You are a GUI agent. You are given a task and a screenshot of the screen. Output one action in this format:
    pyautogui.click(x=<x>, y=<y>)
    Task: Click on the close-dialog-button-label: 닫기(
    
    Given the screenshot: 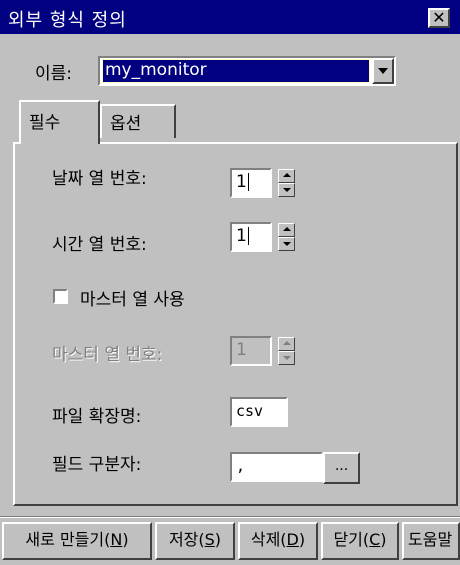 What is the action you would take?
    pyautogui.click(x=351, y=539)
    